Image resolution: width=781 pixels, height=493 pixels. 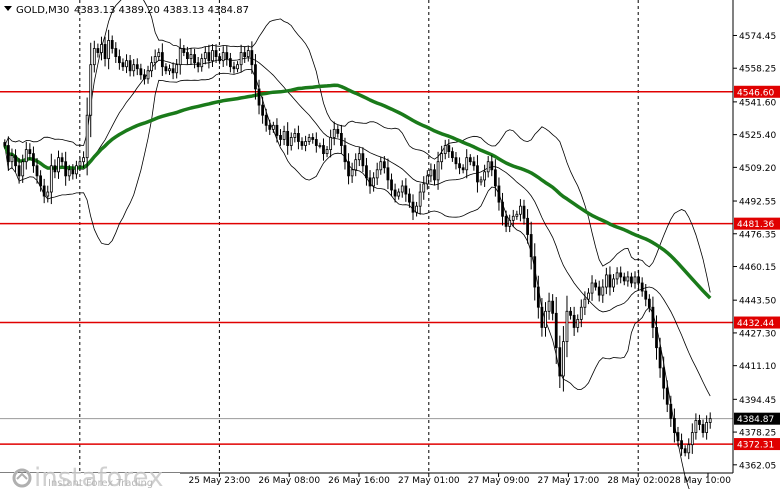 I want to click on y-tick-label: 4460.15, so click(x=757, y=268).